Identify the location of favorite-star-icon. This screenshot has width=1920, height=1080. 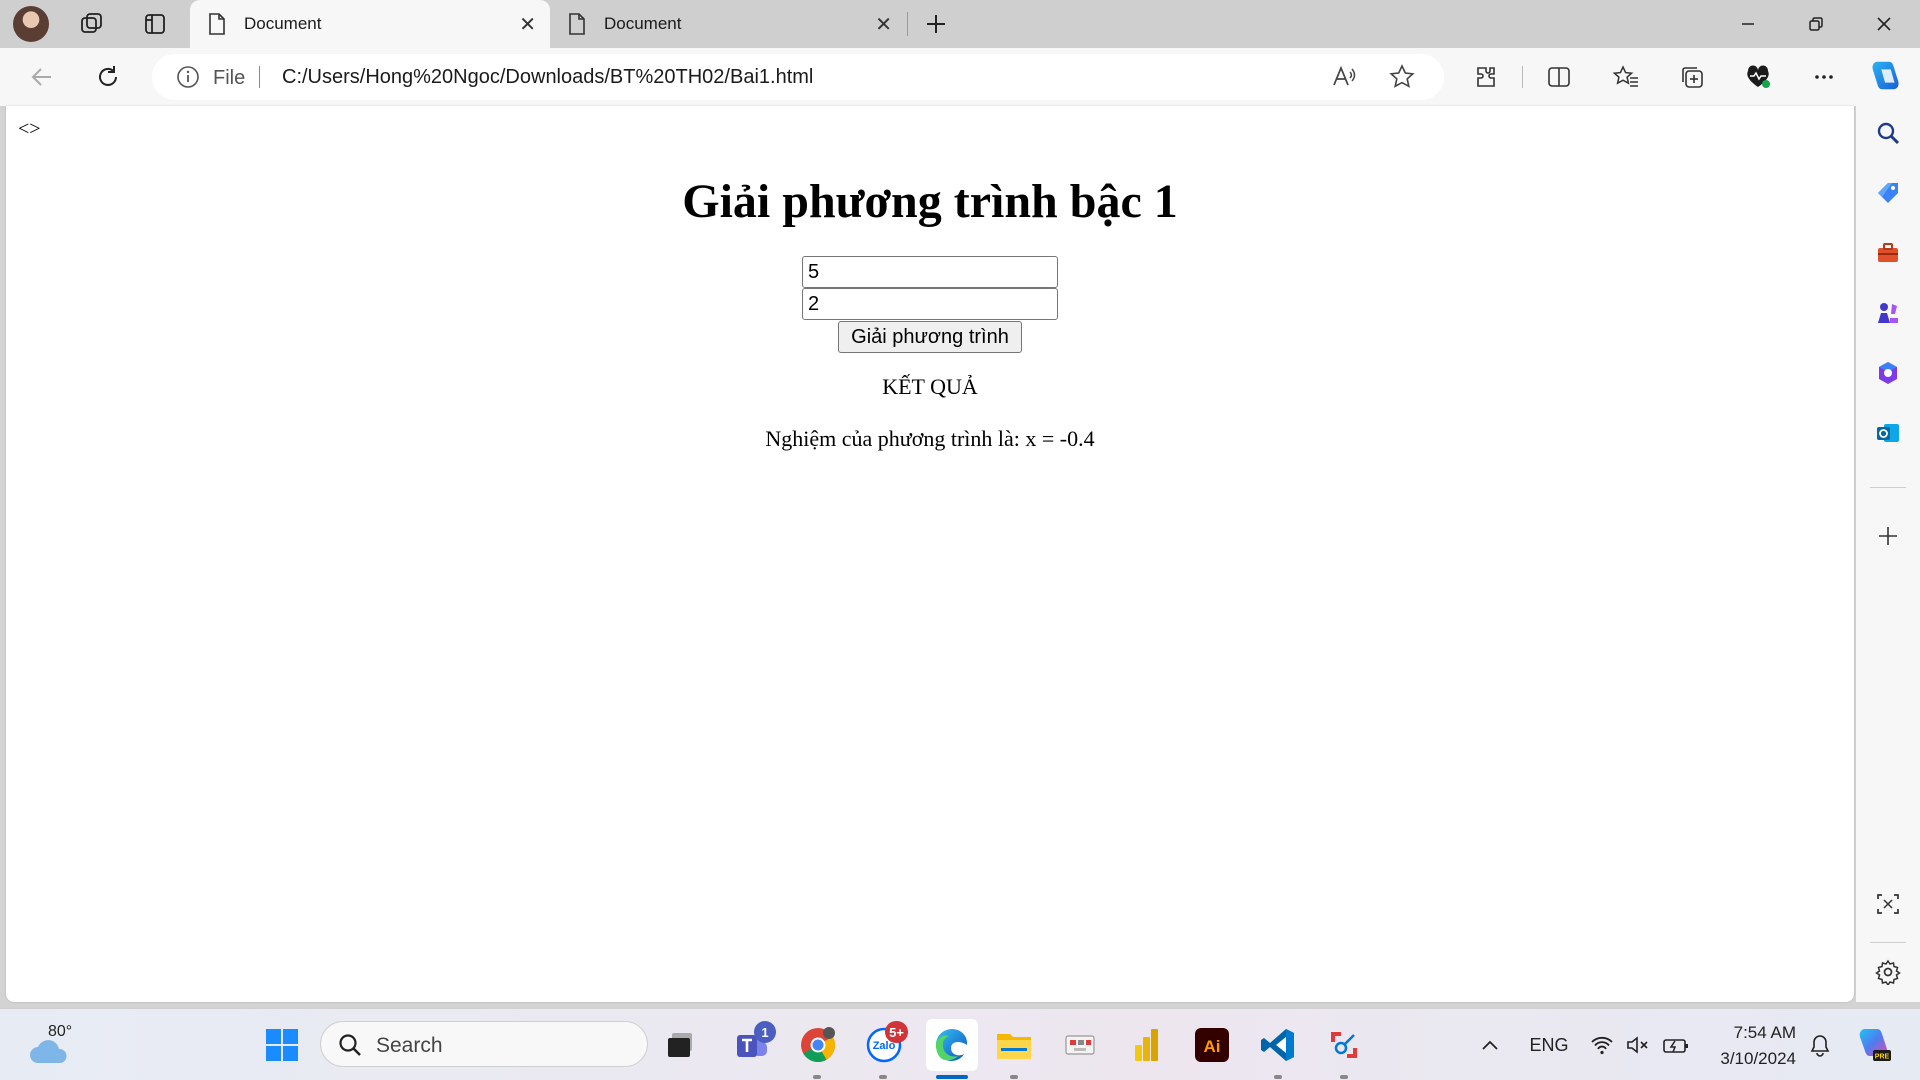
(1402, 77).